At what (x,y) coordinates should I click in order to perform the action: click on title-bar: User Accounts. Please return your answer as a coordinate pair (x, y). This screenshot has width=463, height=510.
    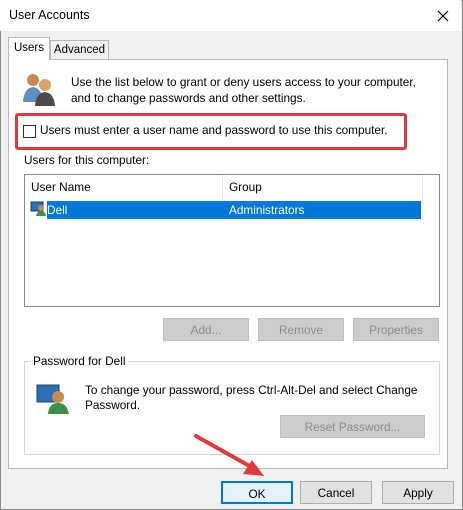
    Looking at the image, I should click on (230, 15).